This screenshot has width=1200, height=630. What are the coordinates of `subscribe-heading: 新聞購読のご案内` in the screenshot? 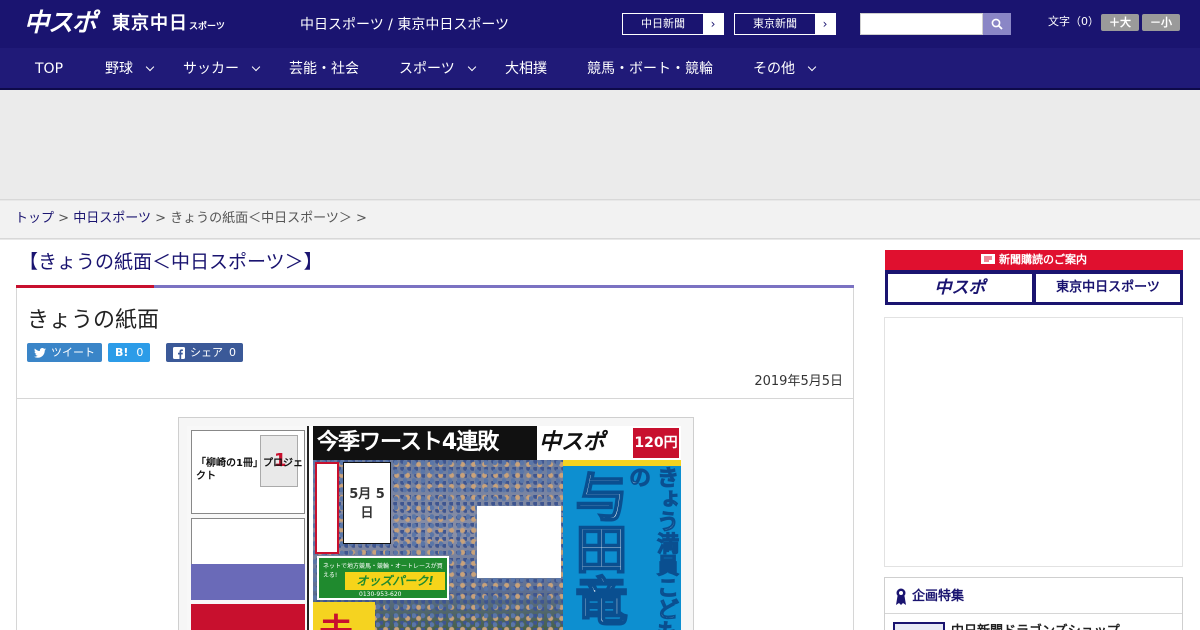 It's located at (1034, 260).